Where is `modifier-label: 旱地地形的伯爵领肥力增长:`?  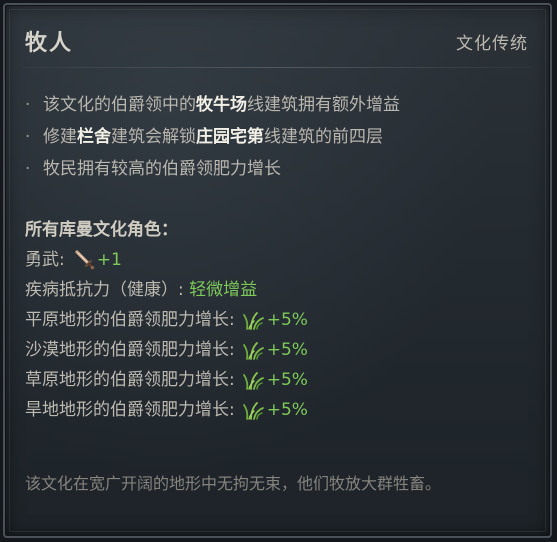 modifier-label: 旱地地形的伯爵领肥力增长: is located at coordinates (130, 410).